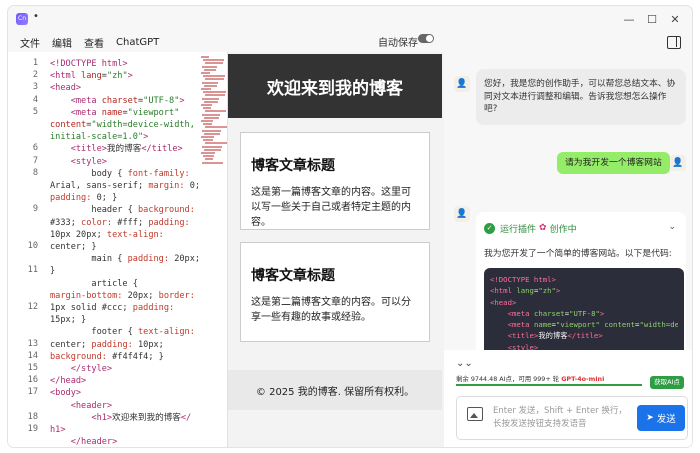  Describe the element at coordinates (563, 229) in the screenshot. I see `plugin-action-label: 创作中` at that location.